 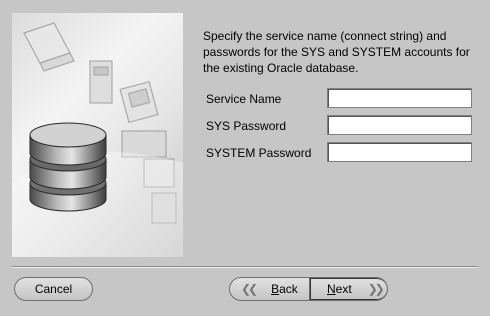 What do you see at coordinates (284, 289) in the screenshot?
I see `back-button-label: Back` at bounding box center [284, 289].